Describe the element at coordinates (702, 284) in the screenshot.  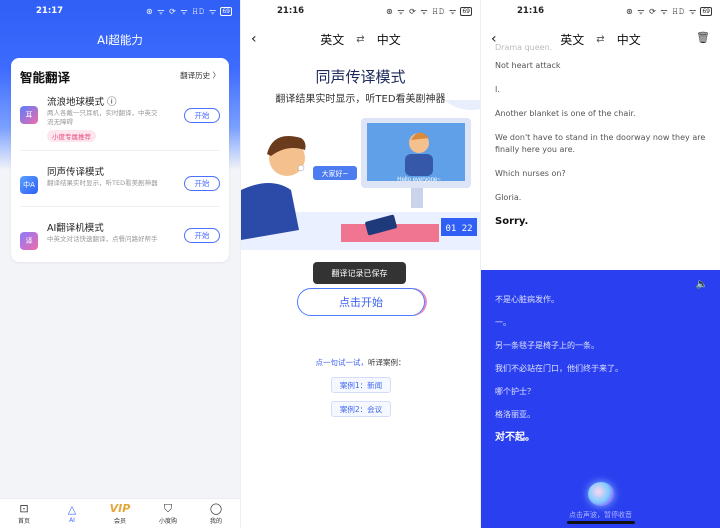
I see `speaker-icon: 🔈` at that location.